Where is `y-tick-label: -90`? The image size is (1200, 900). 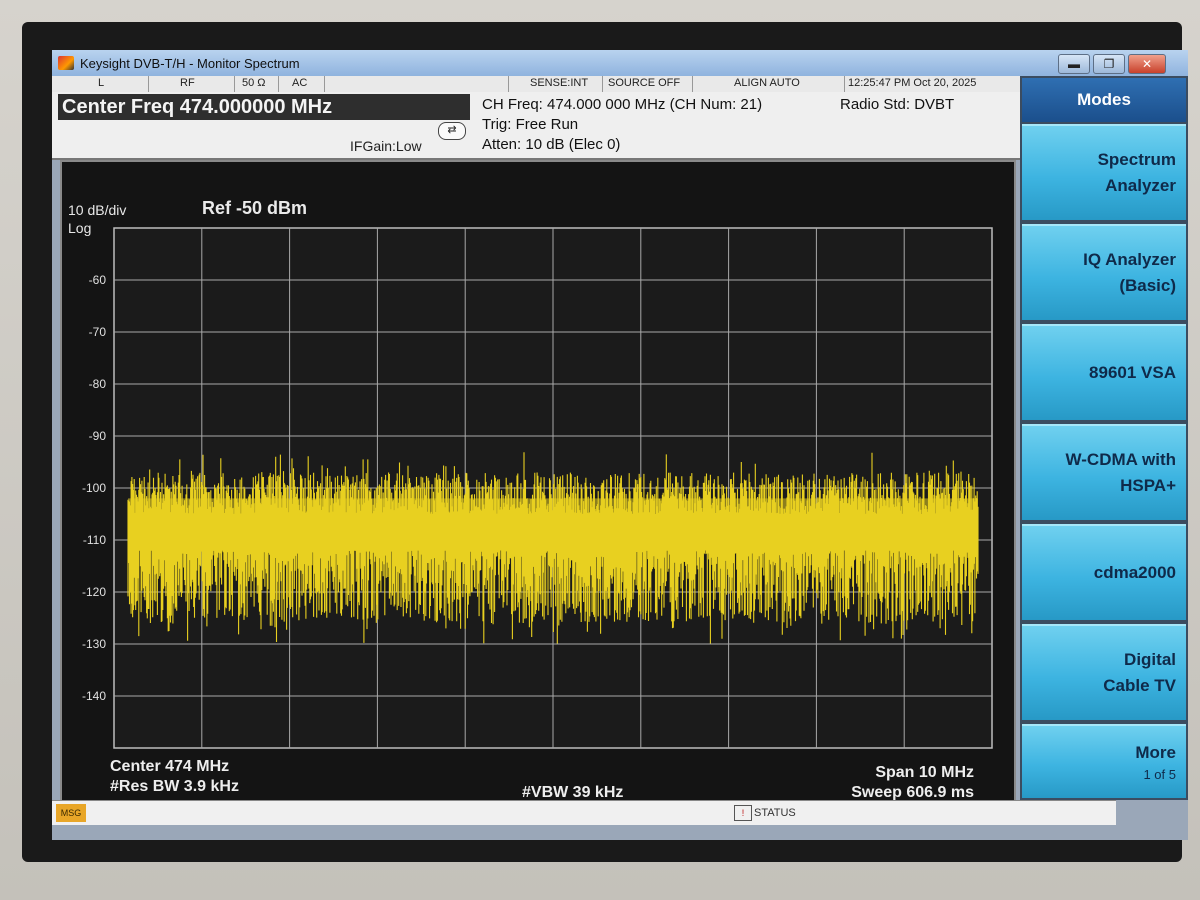 y-tick-label: -90 is located at coordinates (98, 436).